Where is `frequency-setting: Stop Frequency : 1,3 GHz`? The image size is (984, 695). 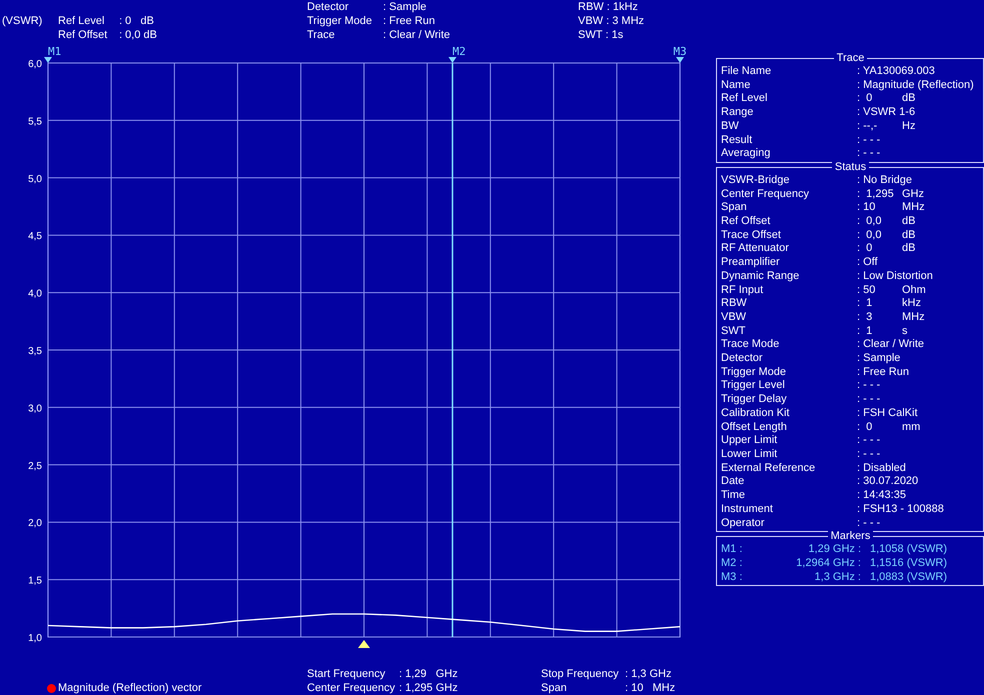 frequency-setting: Stop Frequency : 1,3 GHz is located at coordinates (606, 674).